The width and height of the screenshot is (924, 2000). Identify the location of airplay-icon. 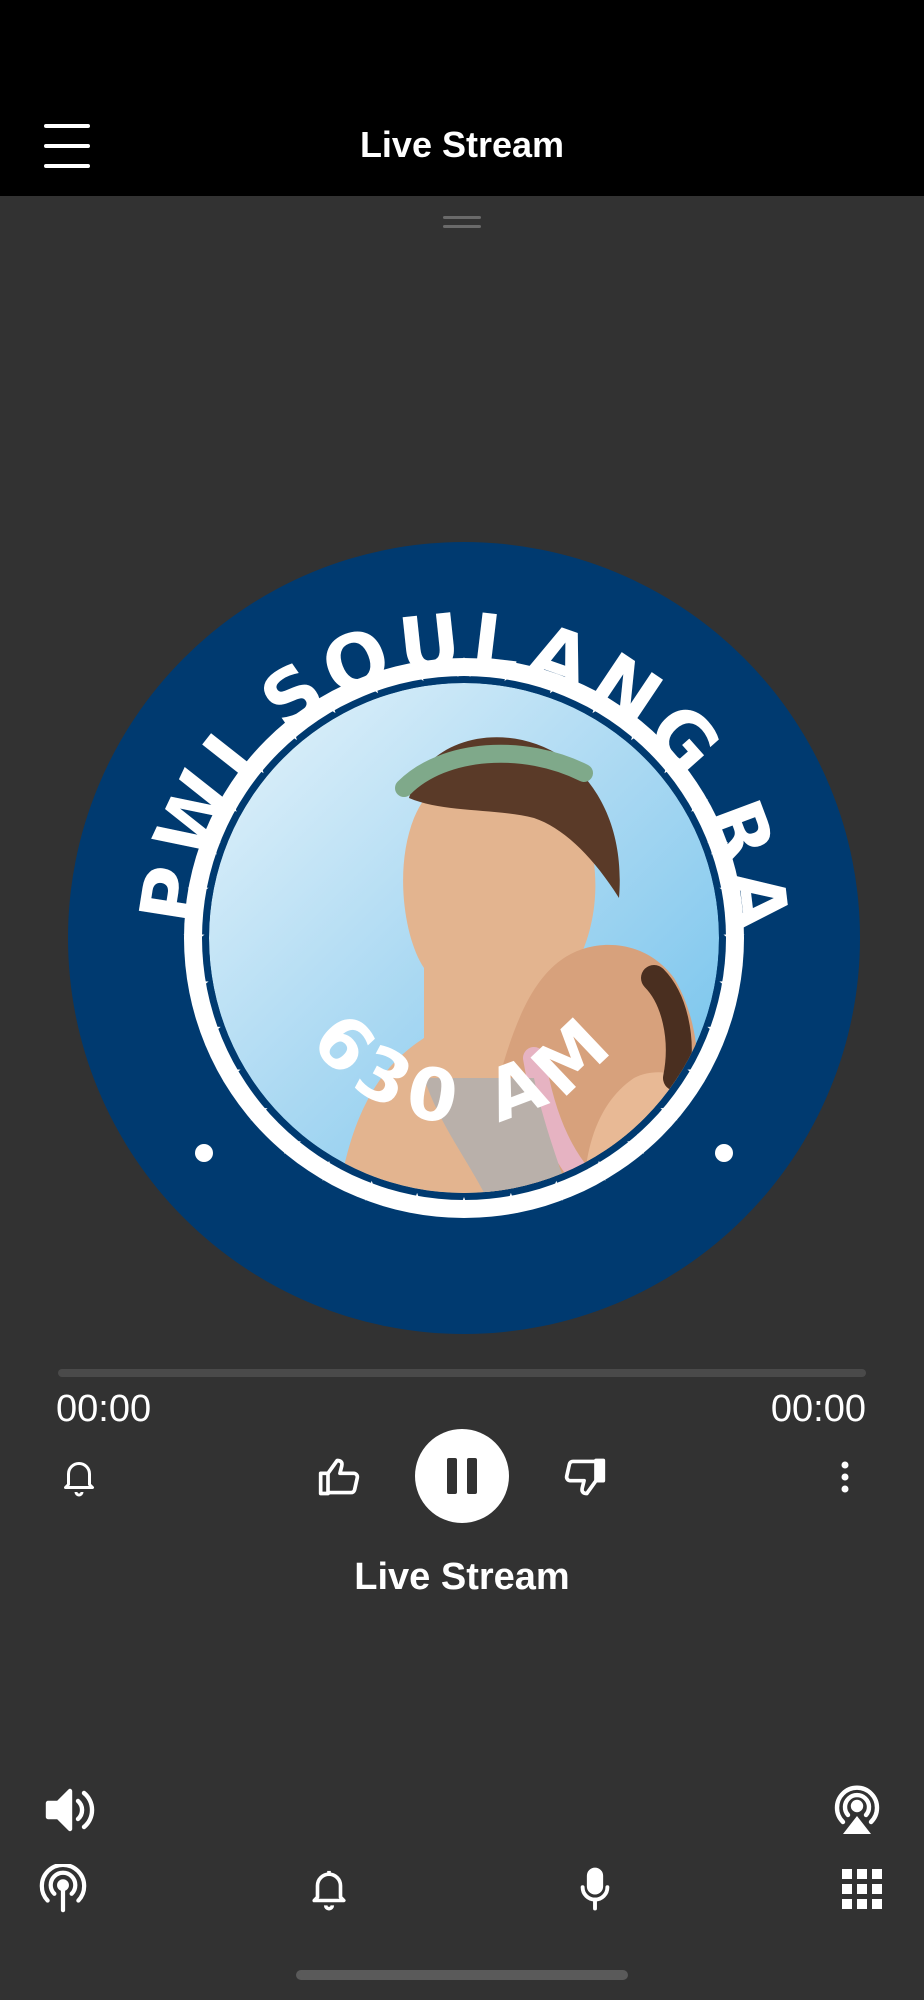
(857, 1809).